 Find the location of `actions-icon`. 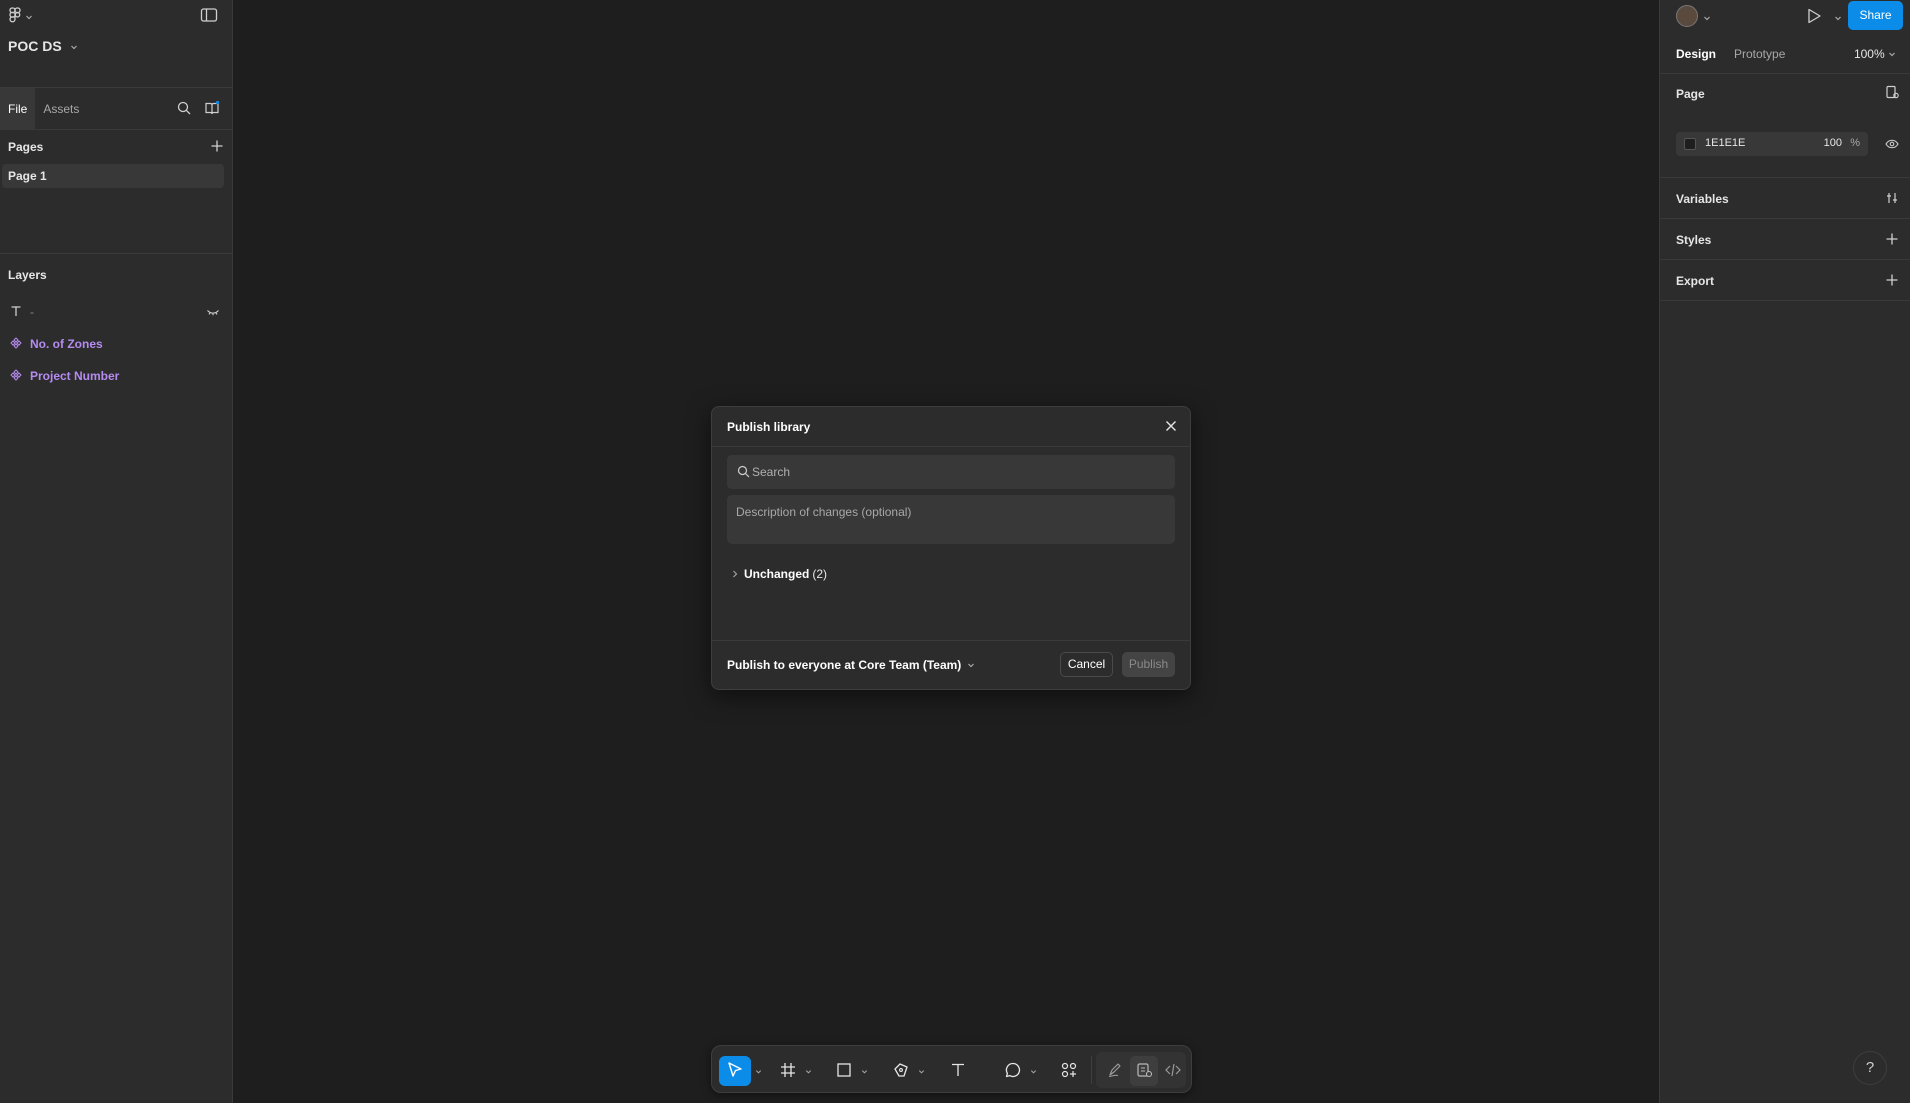

actions-icon is located at coordinates (1069, 1071).